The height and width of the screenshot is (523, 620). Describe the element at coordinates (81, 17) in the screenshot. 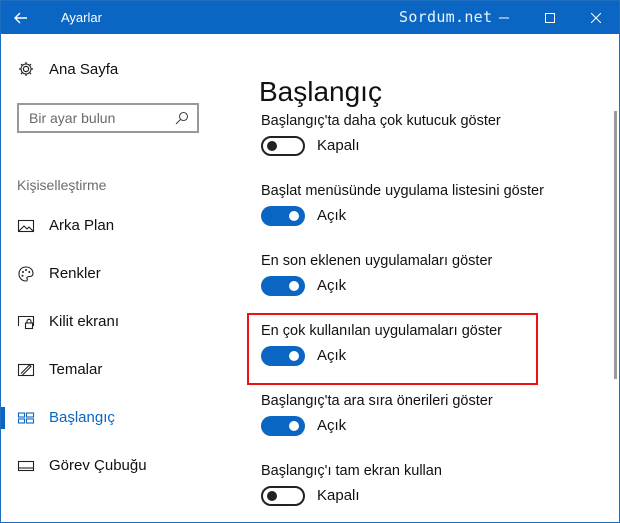

I see `window-title: Ayarlar` at that location.